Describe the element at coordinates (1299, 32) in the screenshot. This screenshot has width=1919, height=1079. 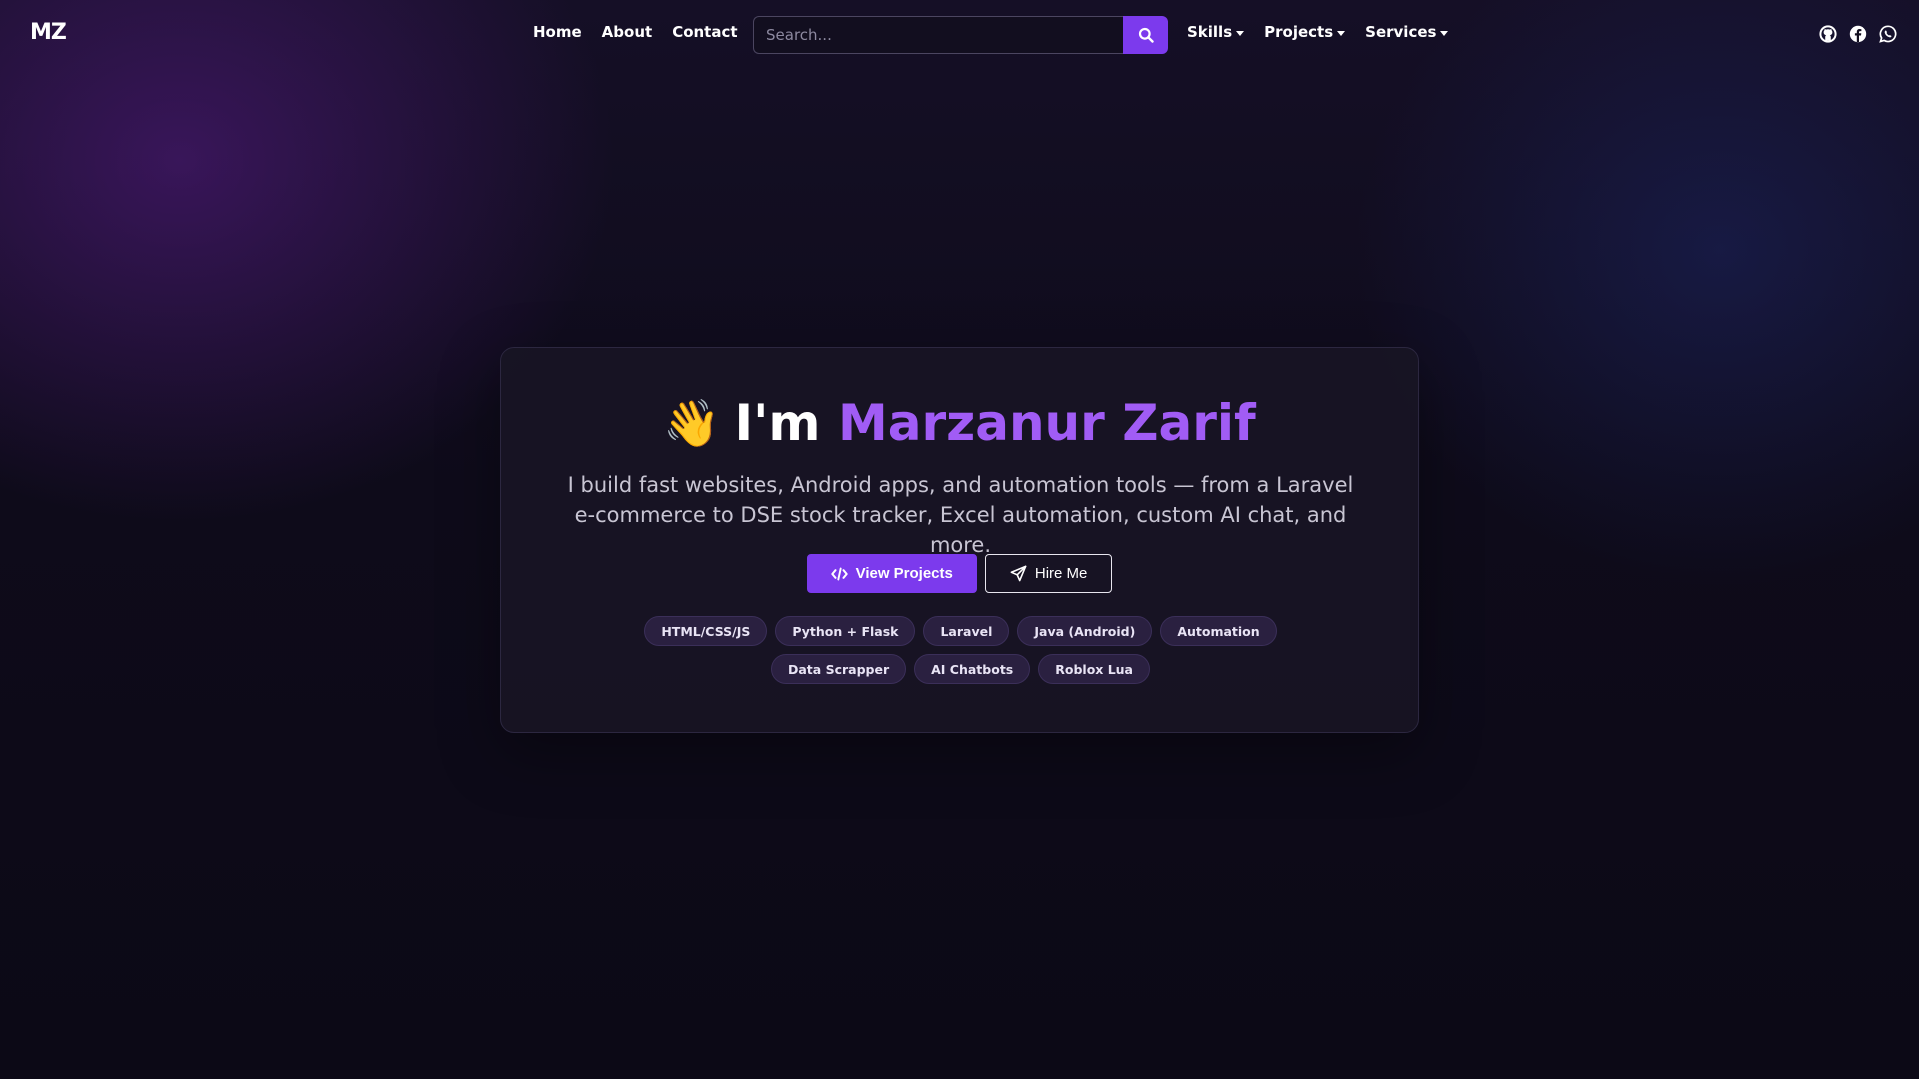
I see `dropdown-projects-label: Projects` at that location.